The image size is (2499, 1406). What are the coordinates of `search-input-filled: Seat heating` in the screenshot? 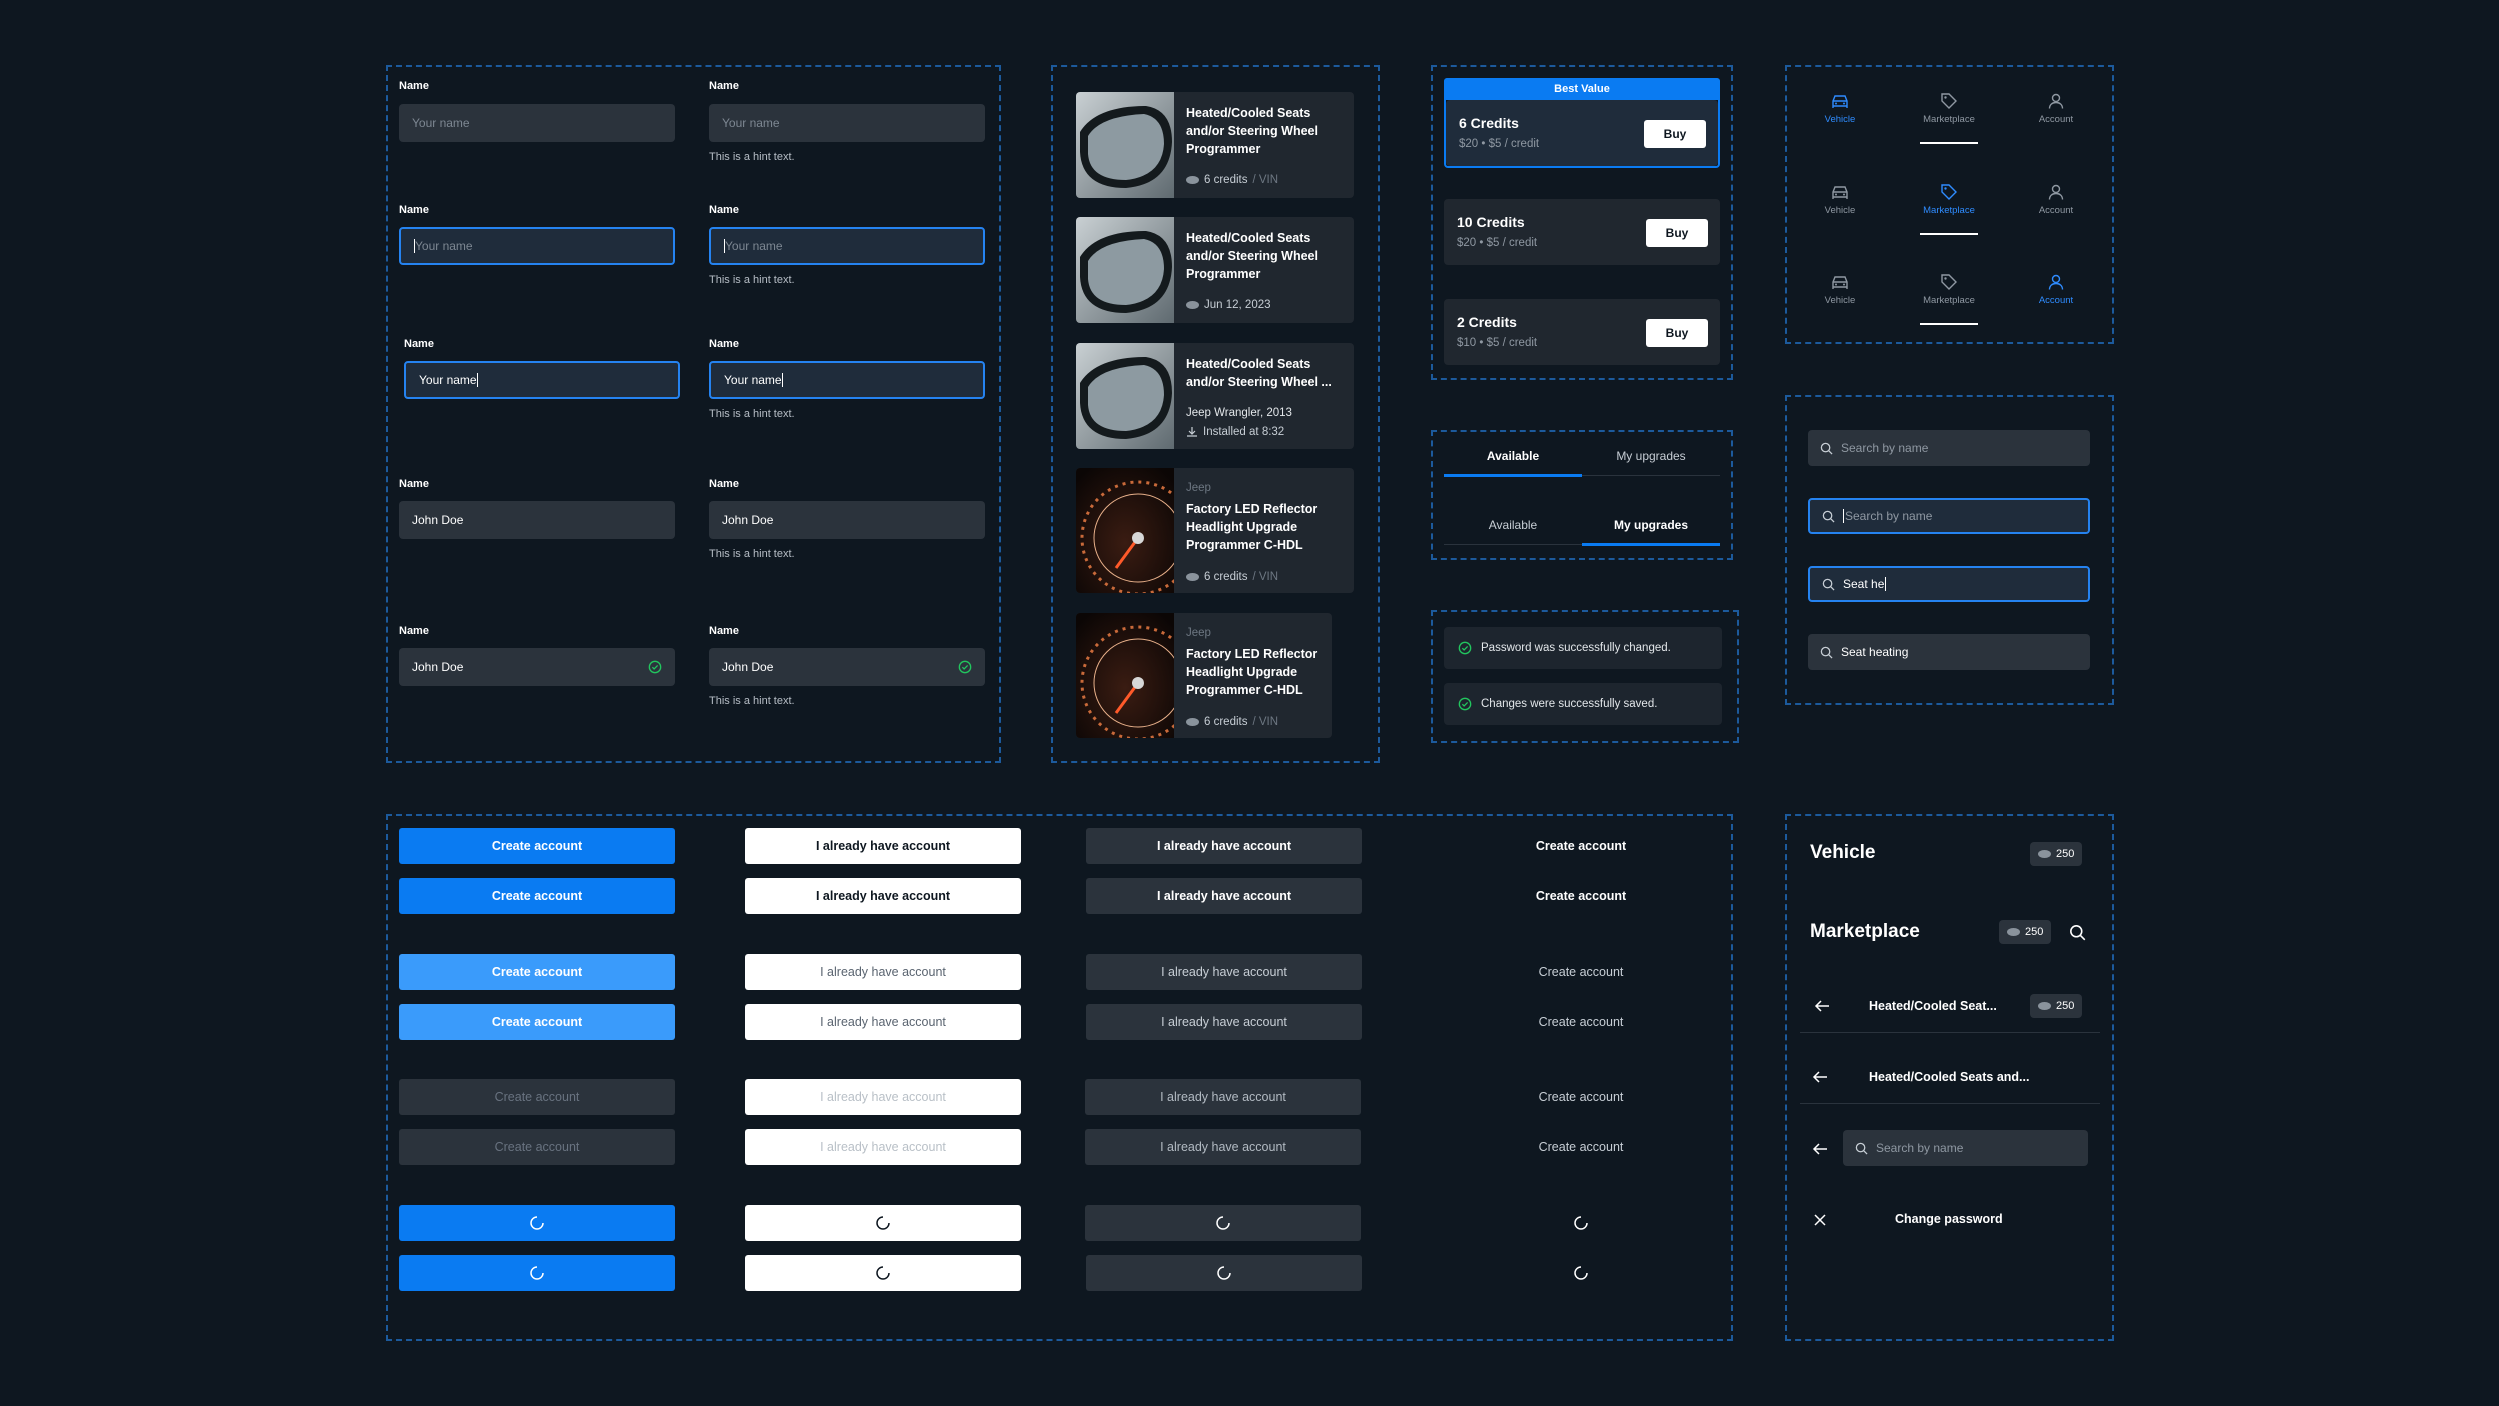 It's located at (1949, 652).